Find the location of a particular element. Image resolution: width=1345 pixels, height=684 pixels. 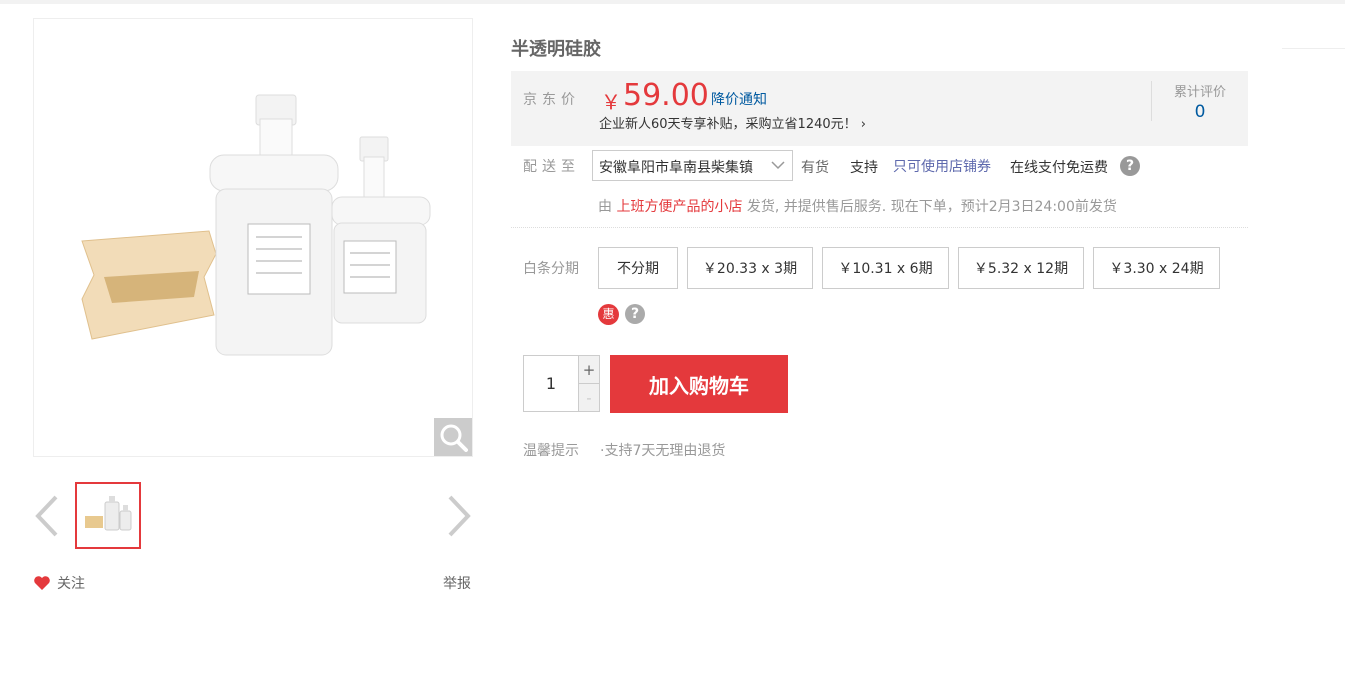

tips-label: 温馨提示 is located at coordinates (551, 451).